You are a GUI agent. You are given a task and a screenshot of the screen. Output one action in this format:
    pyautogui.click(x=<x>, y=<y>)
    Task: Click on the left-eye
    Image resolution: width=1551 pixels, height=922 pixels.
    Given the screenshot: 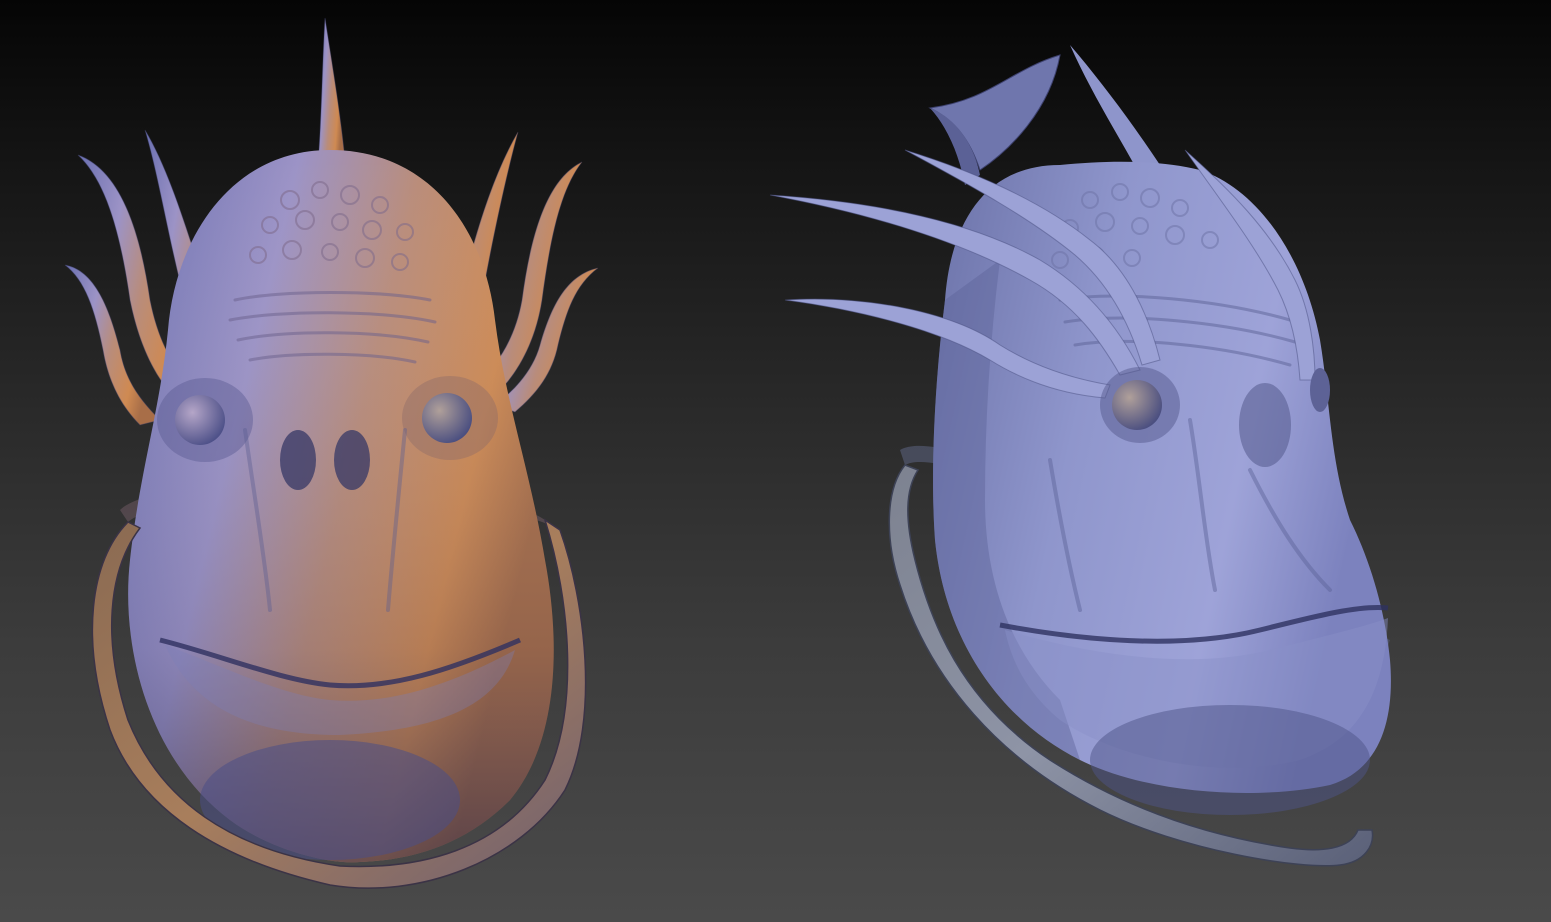 What is the action you would take?
    pyautogui.click(x=200, y=420)
    